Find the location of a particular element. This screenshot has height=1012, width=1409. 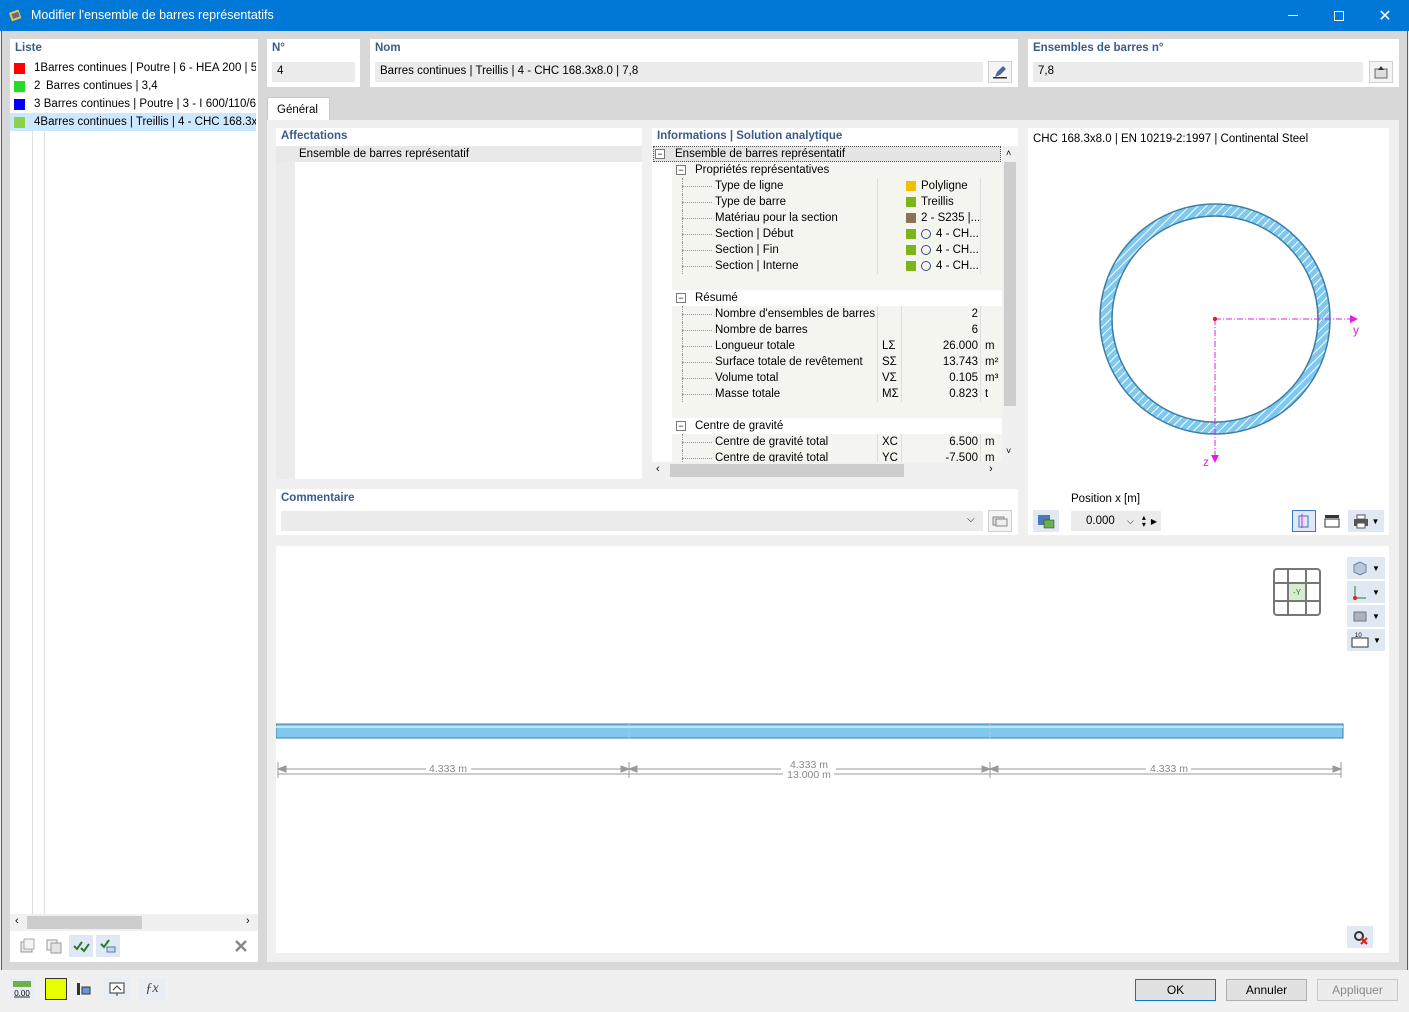

view-direction-icon: ▼ is located at coordinates (1366, 592).